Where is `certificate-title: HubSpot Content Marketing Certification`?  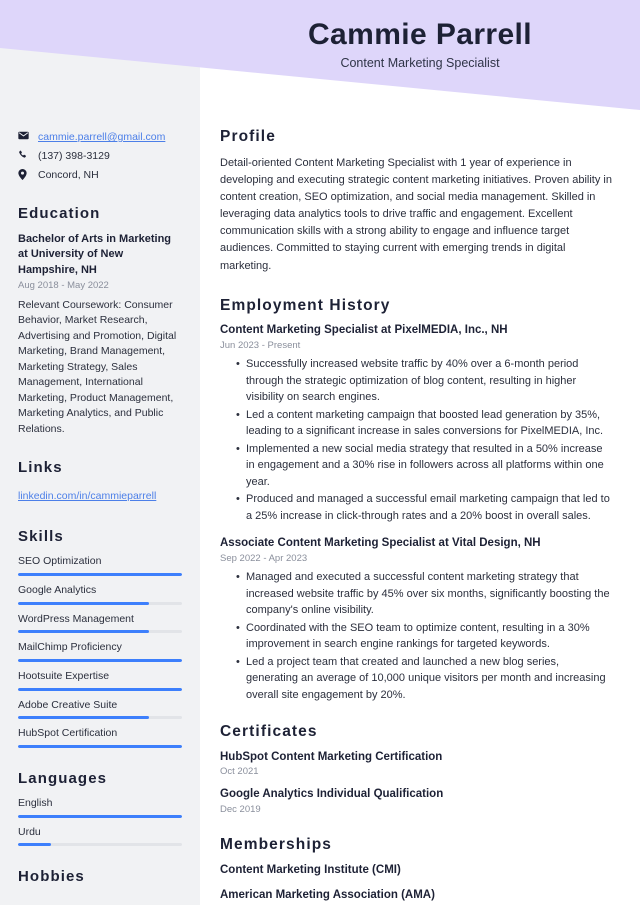 certificate-title: HubSpot Content Marketing Certification is located at coordinates (331, 756).